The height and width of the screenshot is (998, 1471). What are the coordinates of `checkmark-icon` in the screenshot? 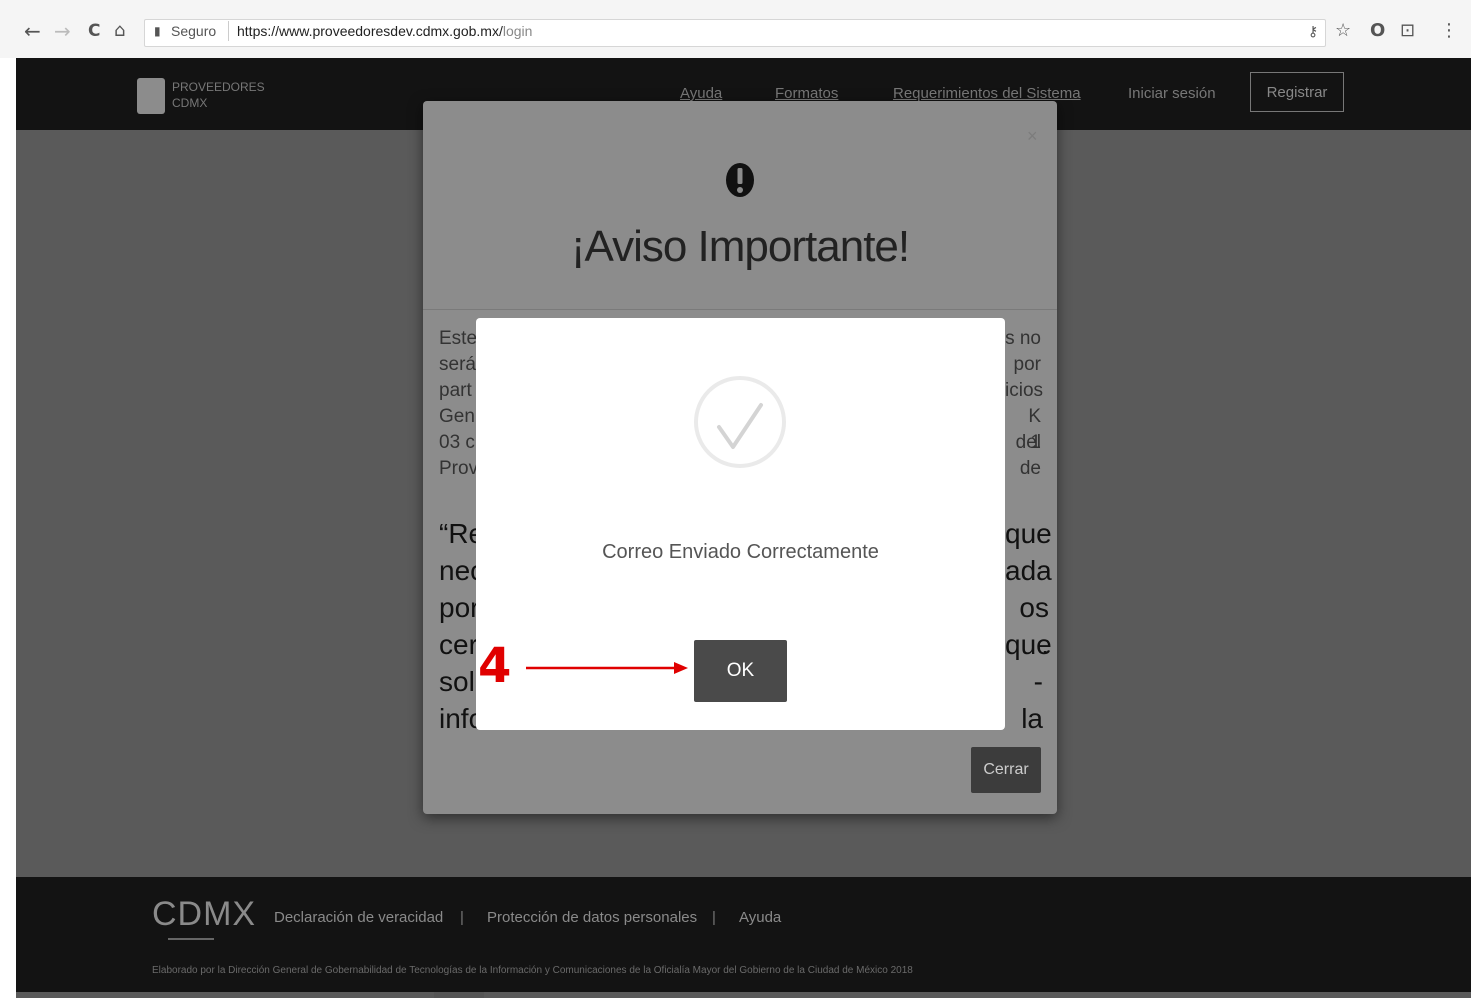 It's located at (740, 422).